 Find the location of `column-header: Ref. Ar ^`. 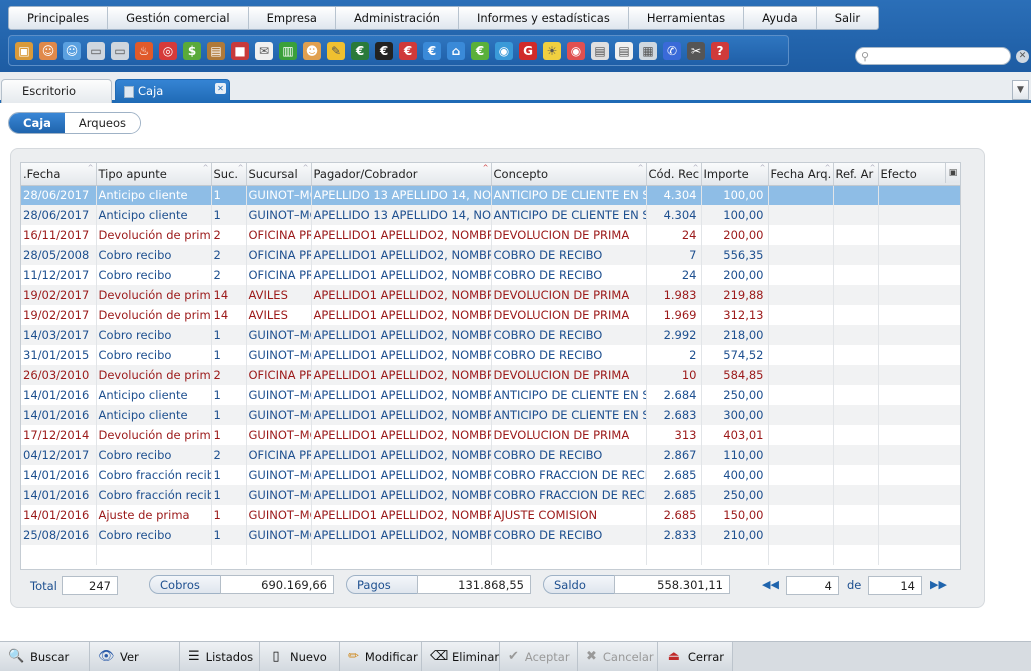

column-header: Ref. Ar ^ is located at coordinates (856, 174).